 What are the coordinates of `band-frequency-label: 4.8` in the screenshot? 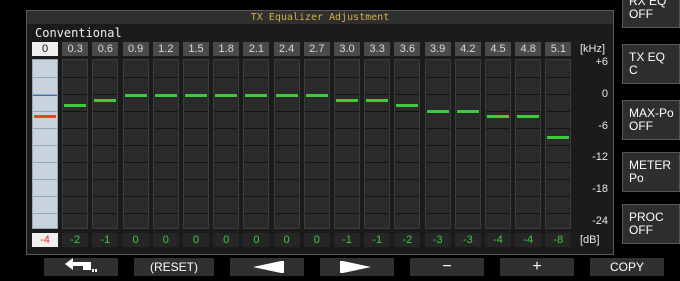 It's located at (528, 49).